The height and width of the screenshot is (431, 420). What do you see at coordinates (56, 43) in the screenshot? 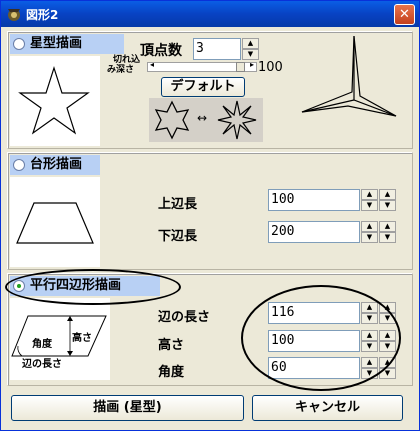
I see `star-label: 星型描画` at bounding box center [56, 43].